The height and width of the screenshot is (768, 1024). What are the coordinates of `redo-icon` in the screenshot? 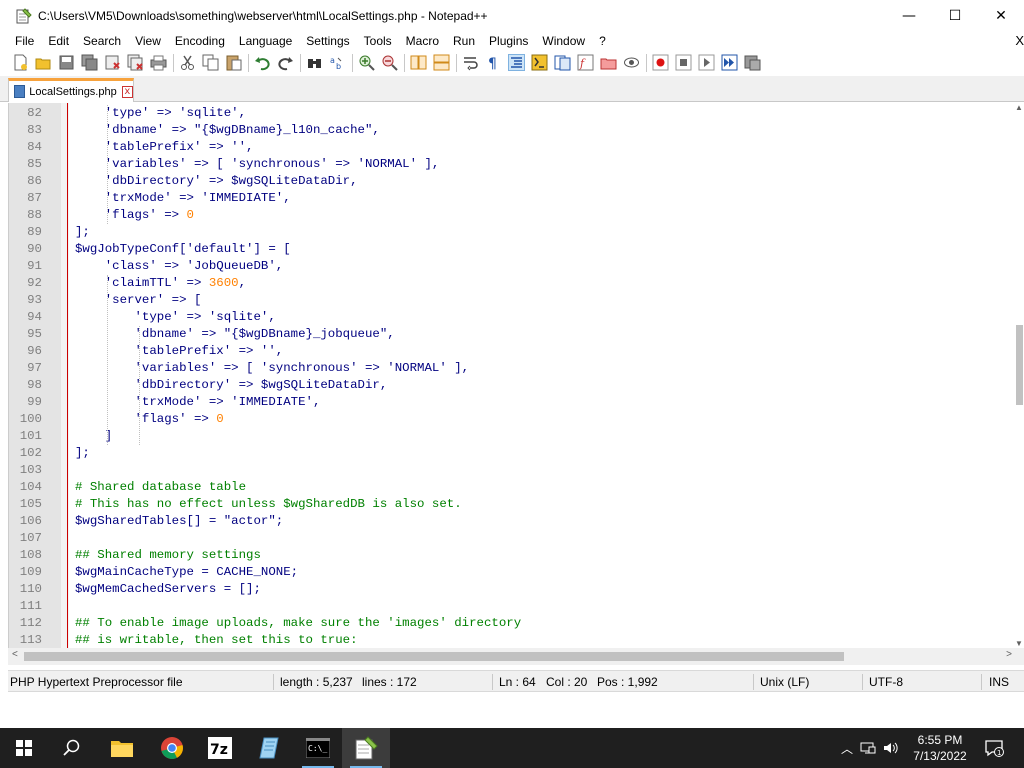 It's located at (285, 62).